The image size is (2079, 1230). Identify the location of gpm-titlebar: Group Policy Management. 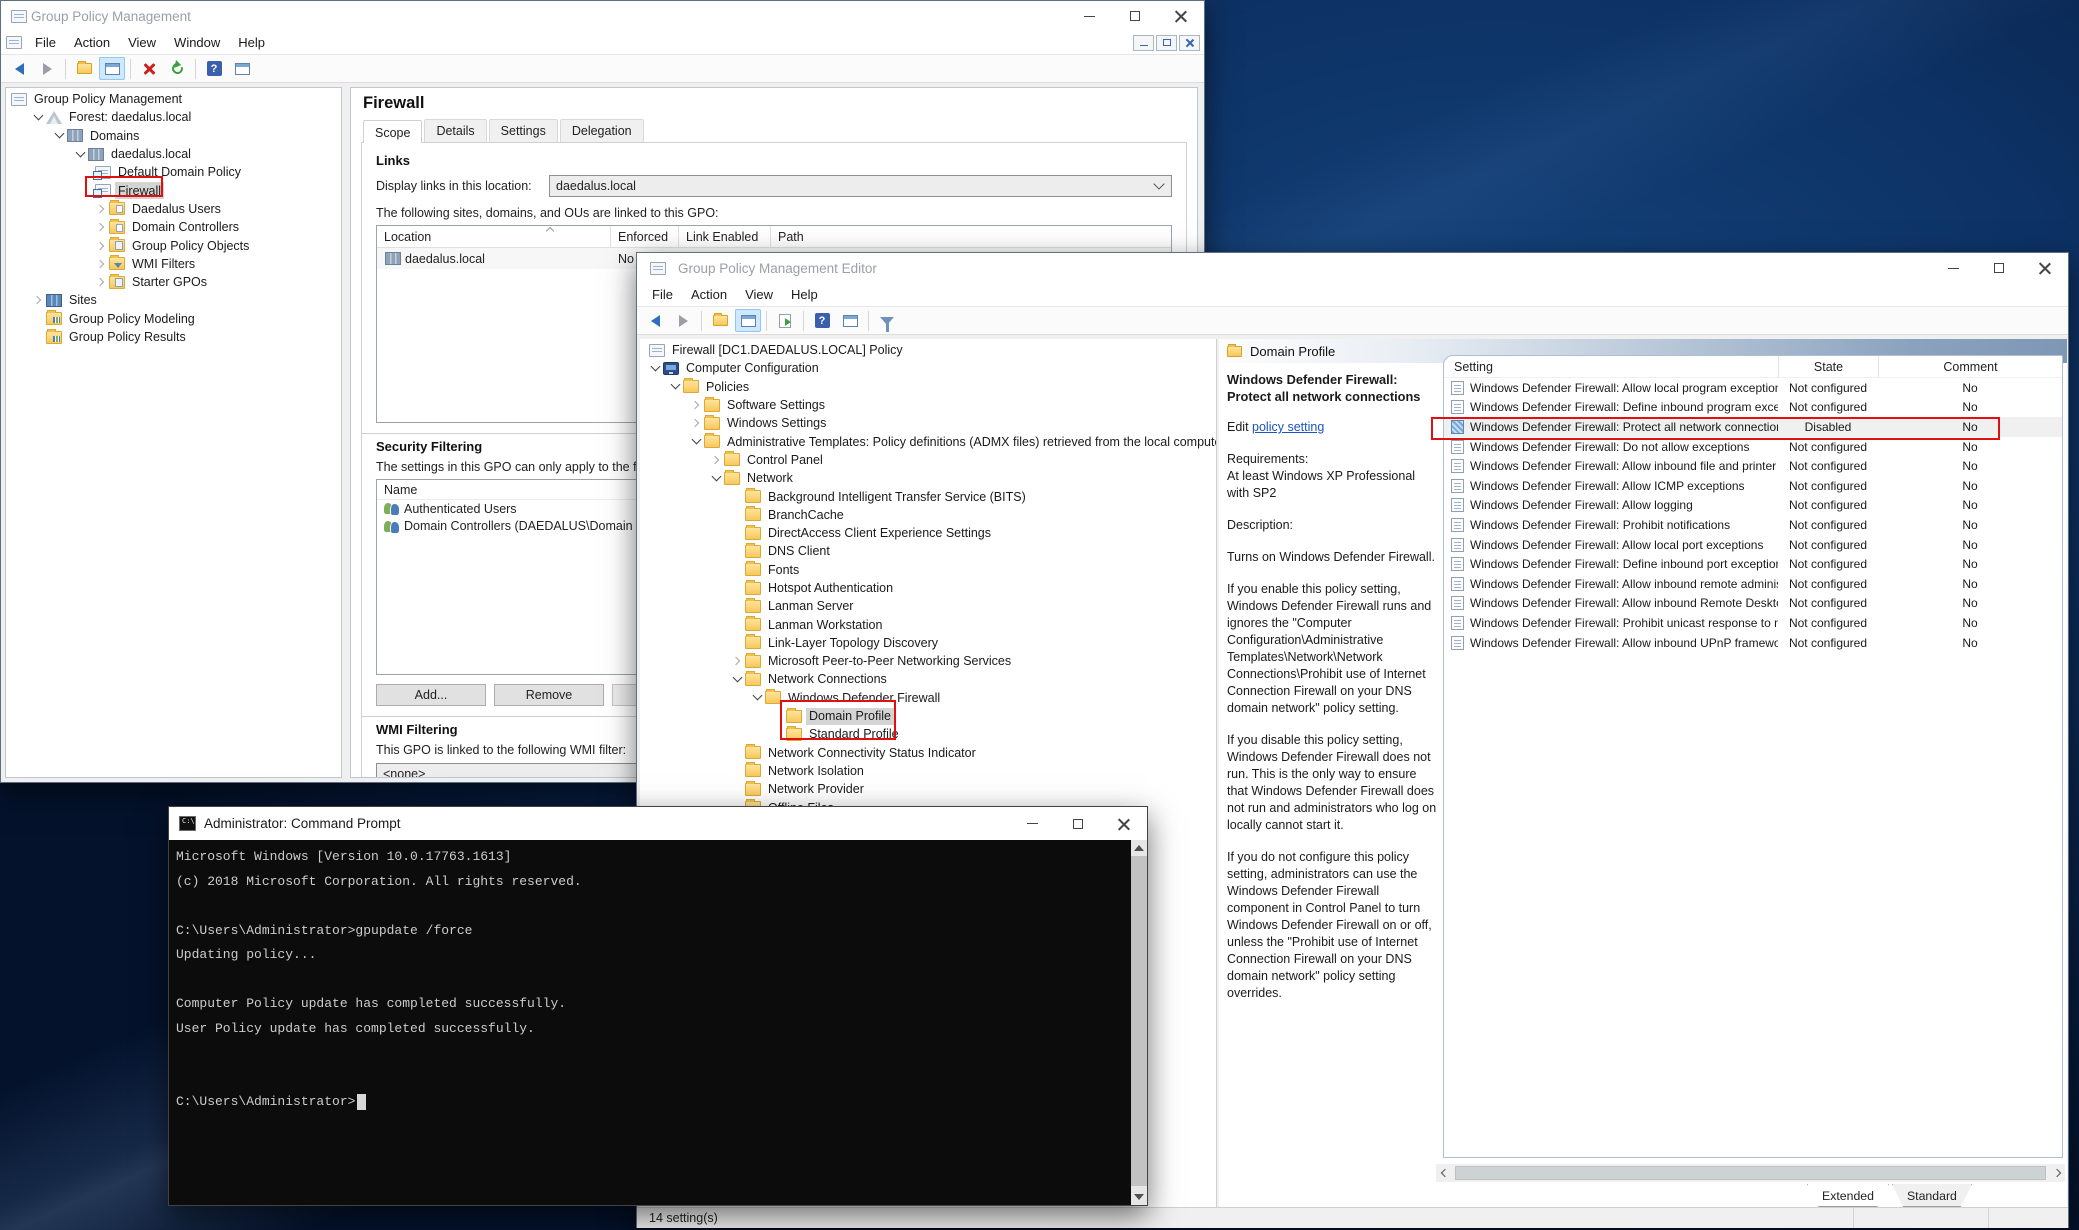
(602, 16).